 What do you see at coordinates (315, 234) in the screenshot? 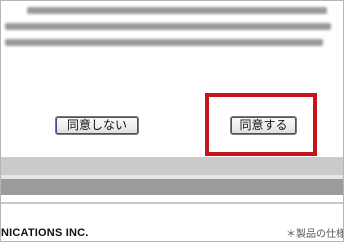
I see `spec-note: ＊製品の仕様` at bounding box center [315, 234].